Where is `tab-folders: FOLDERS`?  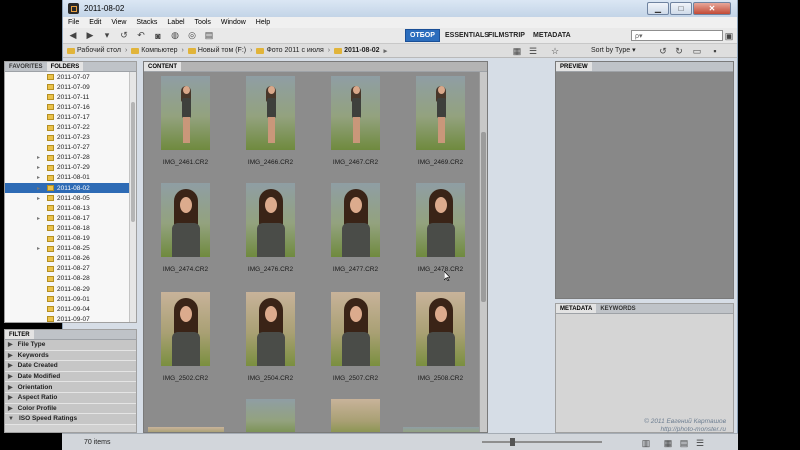 tab-folders: FOLDERS is located at coordinates (65, 66).